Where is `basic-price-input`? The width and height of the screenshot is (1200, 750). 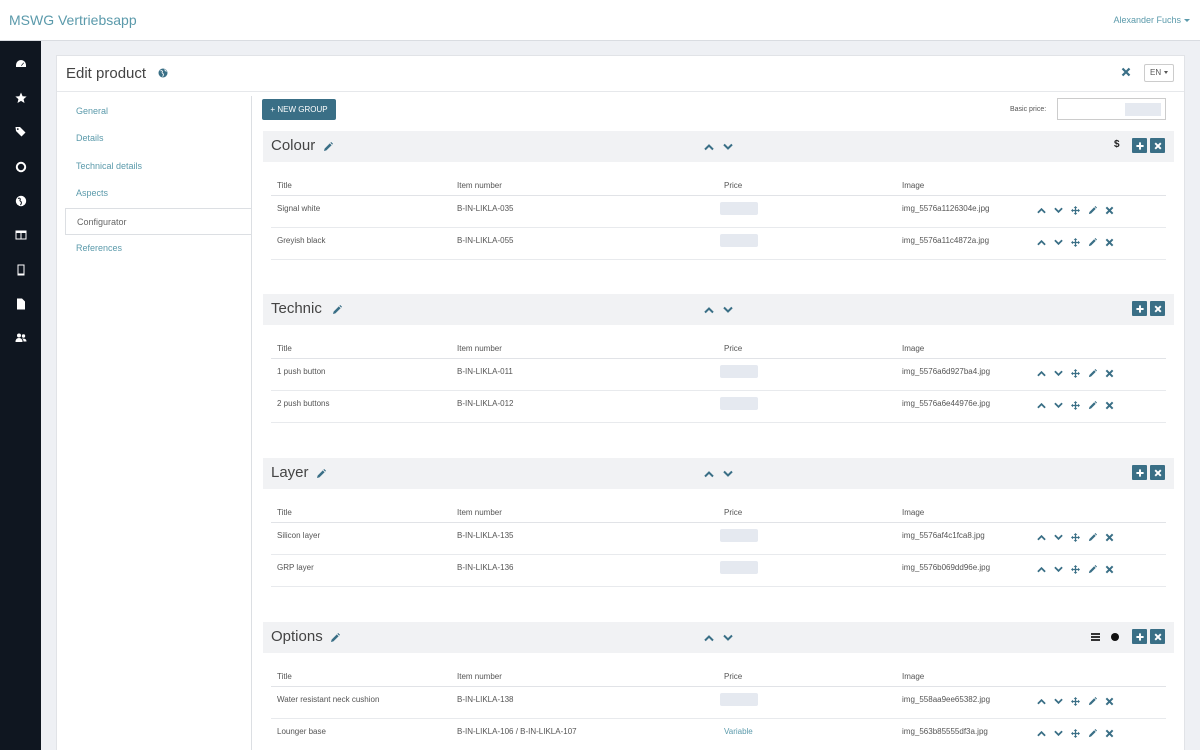 basic-price-input is located at coordinates (1111, 109).